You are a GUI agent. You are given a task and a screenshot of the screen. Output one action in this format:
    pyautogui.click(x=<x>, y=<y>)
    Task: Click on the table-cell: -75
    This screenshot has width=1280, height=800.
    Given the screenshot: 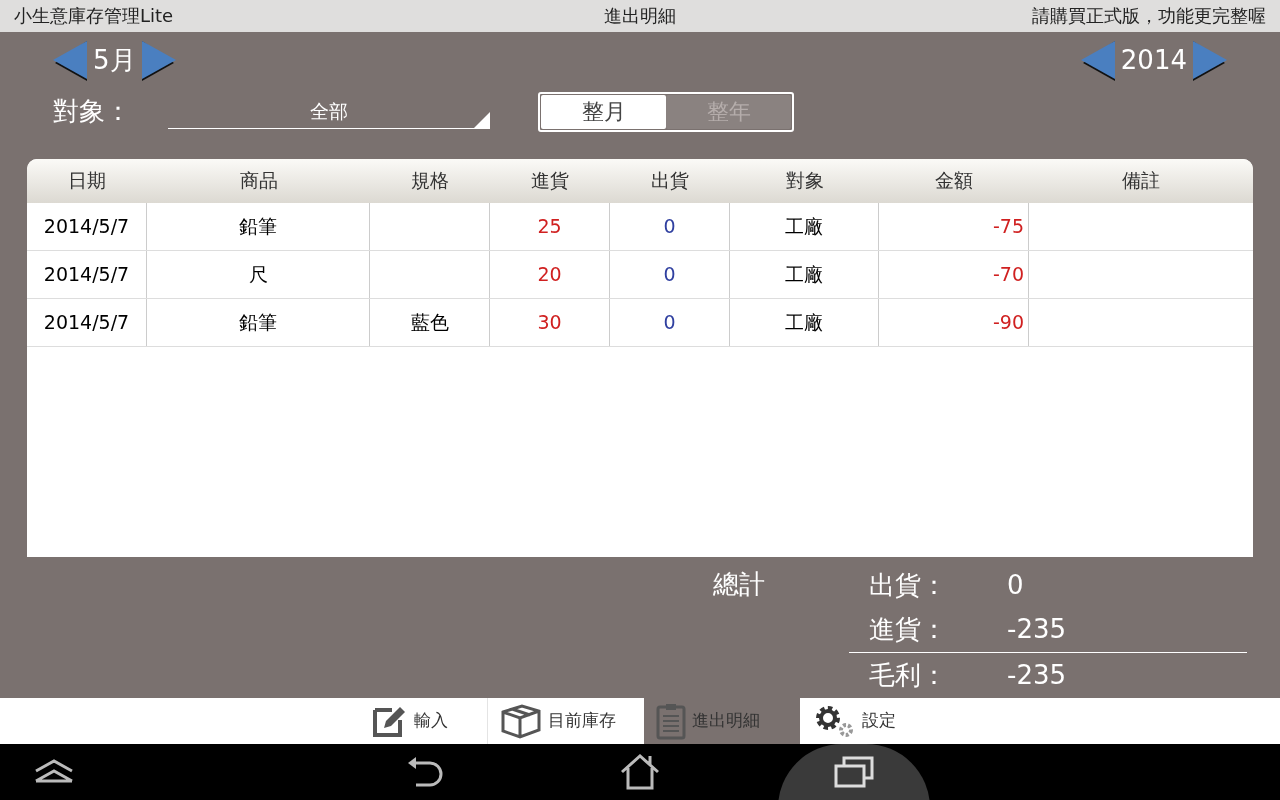 What is the action you would take?
    pyautogui.click(x=954, y=226)
    